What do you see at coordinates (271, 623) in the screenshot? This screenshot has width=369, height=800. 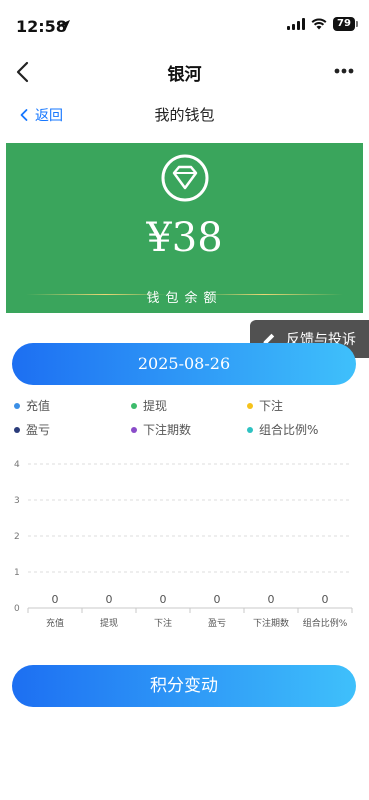 I see `x-category-label: 下注期数` at bounding box center [271, 623].